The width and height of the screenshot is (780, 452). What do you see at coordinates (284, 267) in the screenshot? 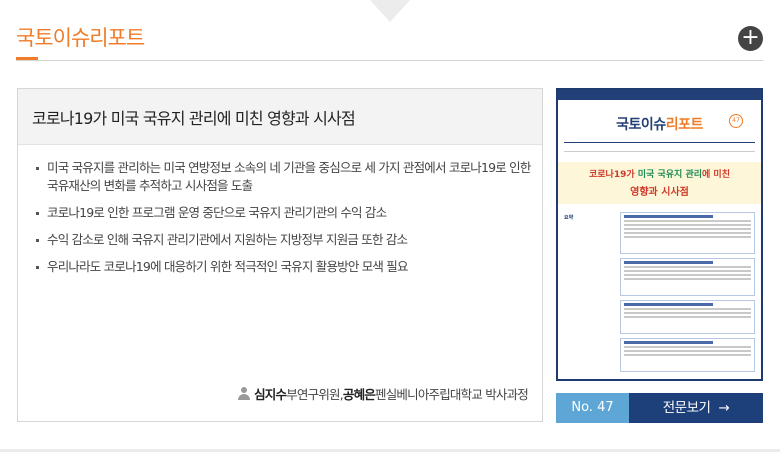
I see `summary-item: 우리나라도 코로나19에 대응하기 위한 적극적인 국유지 활용방안 모색 필요` at bounding box center [284, 267].